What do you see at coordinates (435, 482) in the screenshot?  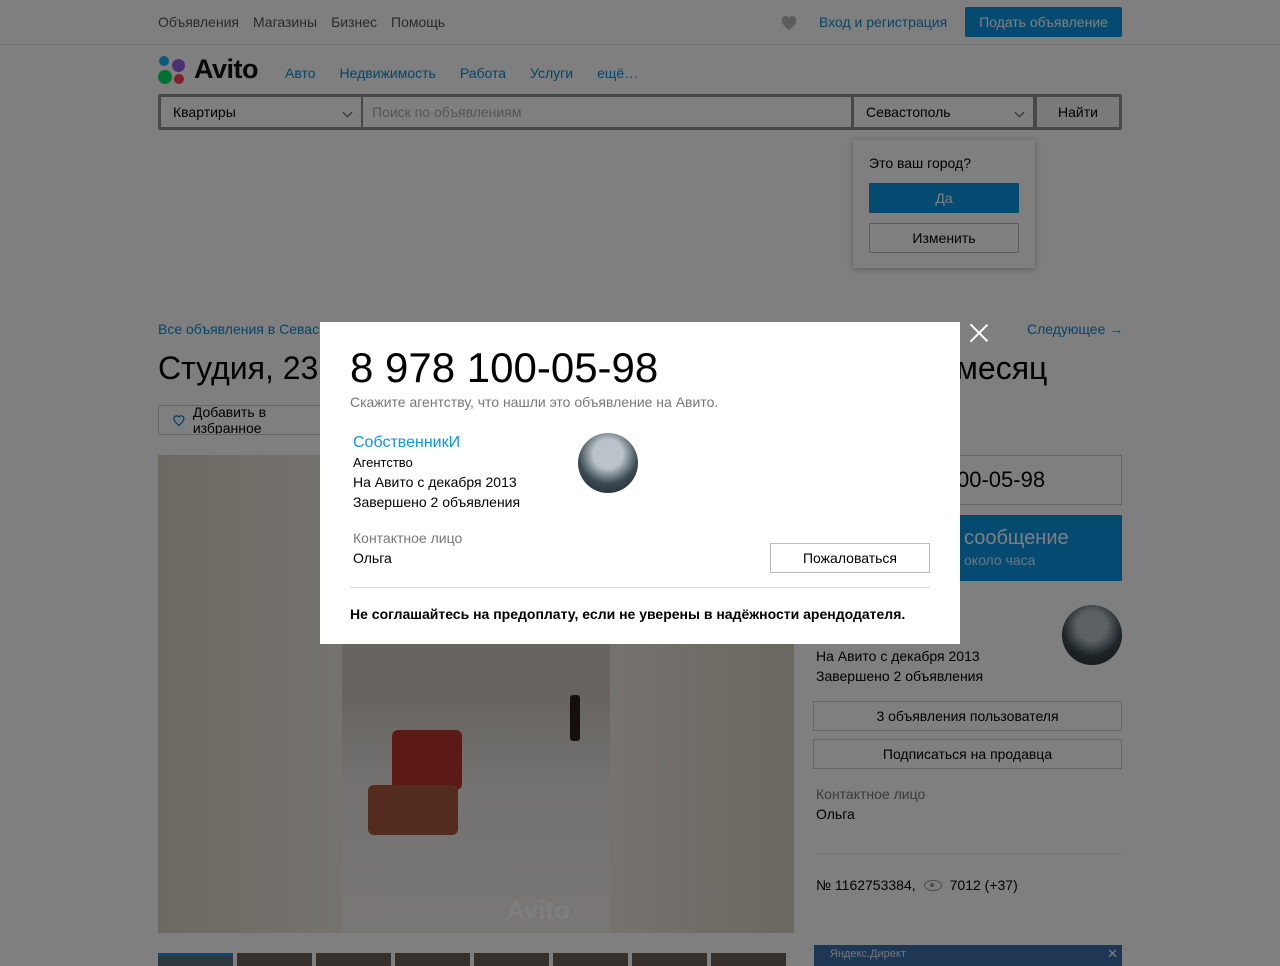 I see `seller-since: На Авито с декабря 2013` at bounding box center [435, 482].